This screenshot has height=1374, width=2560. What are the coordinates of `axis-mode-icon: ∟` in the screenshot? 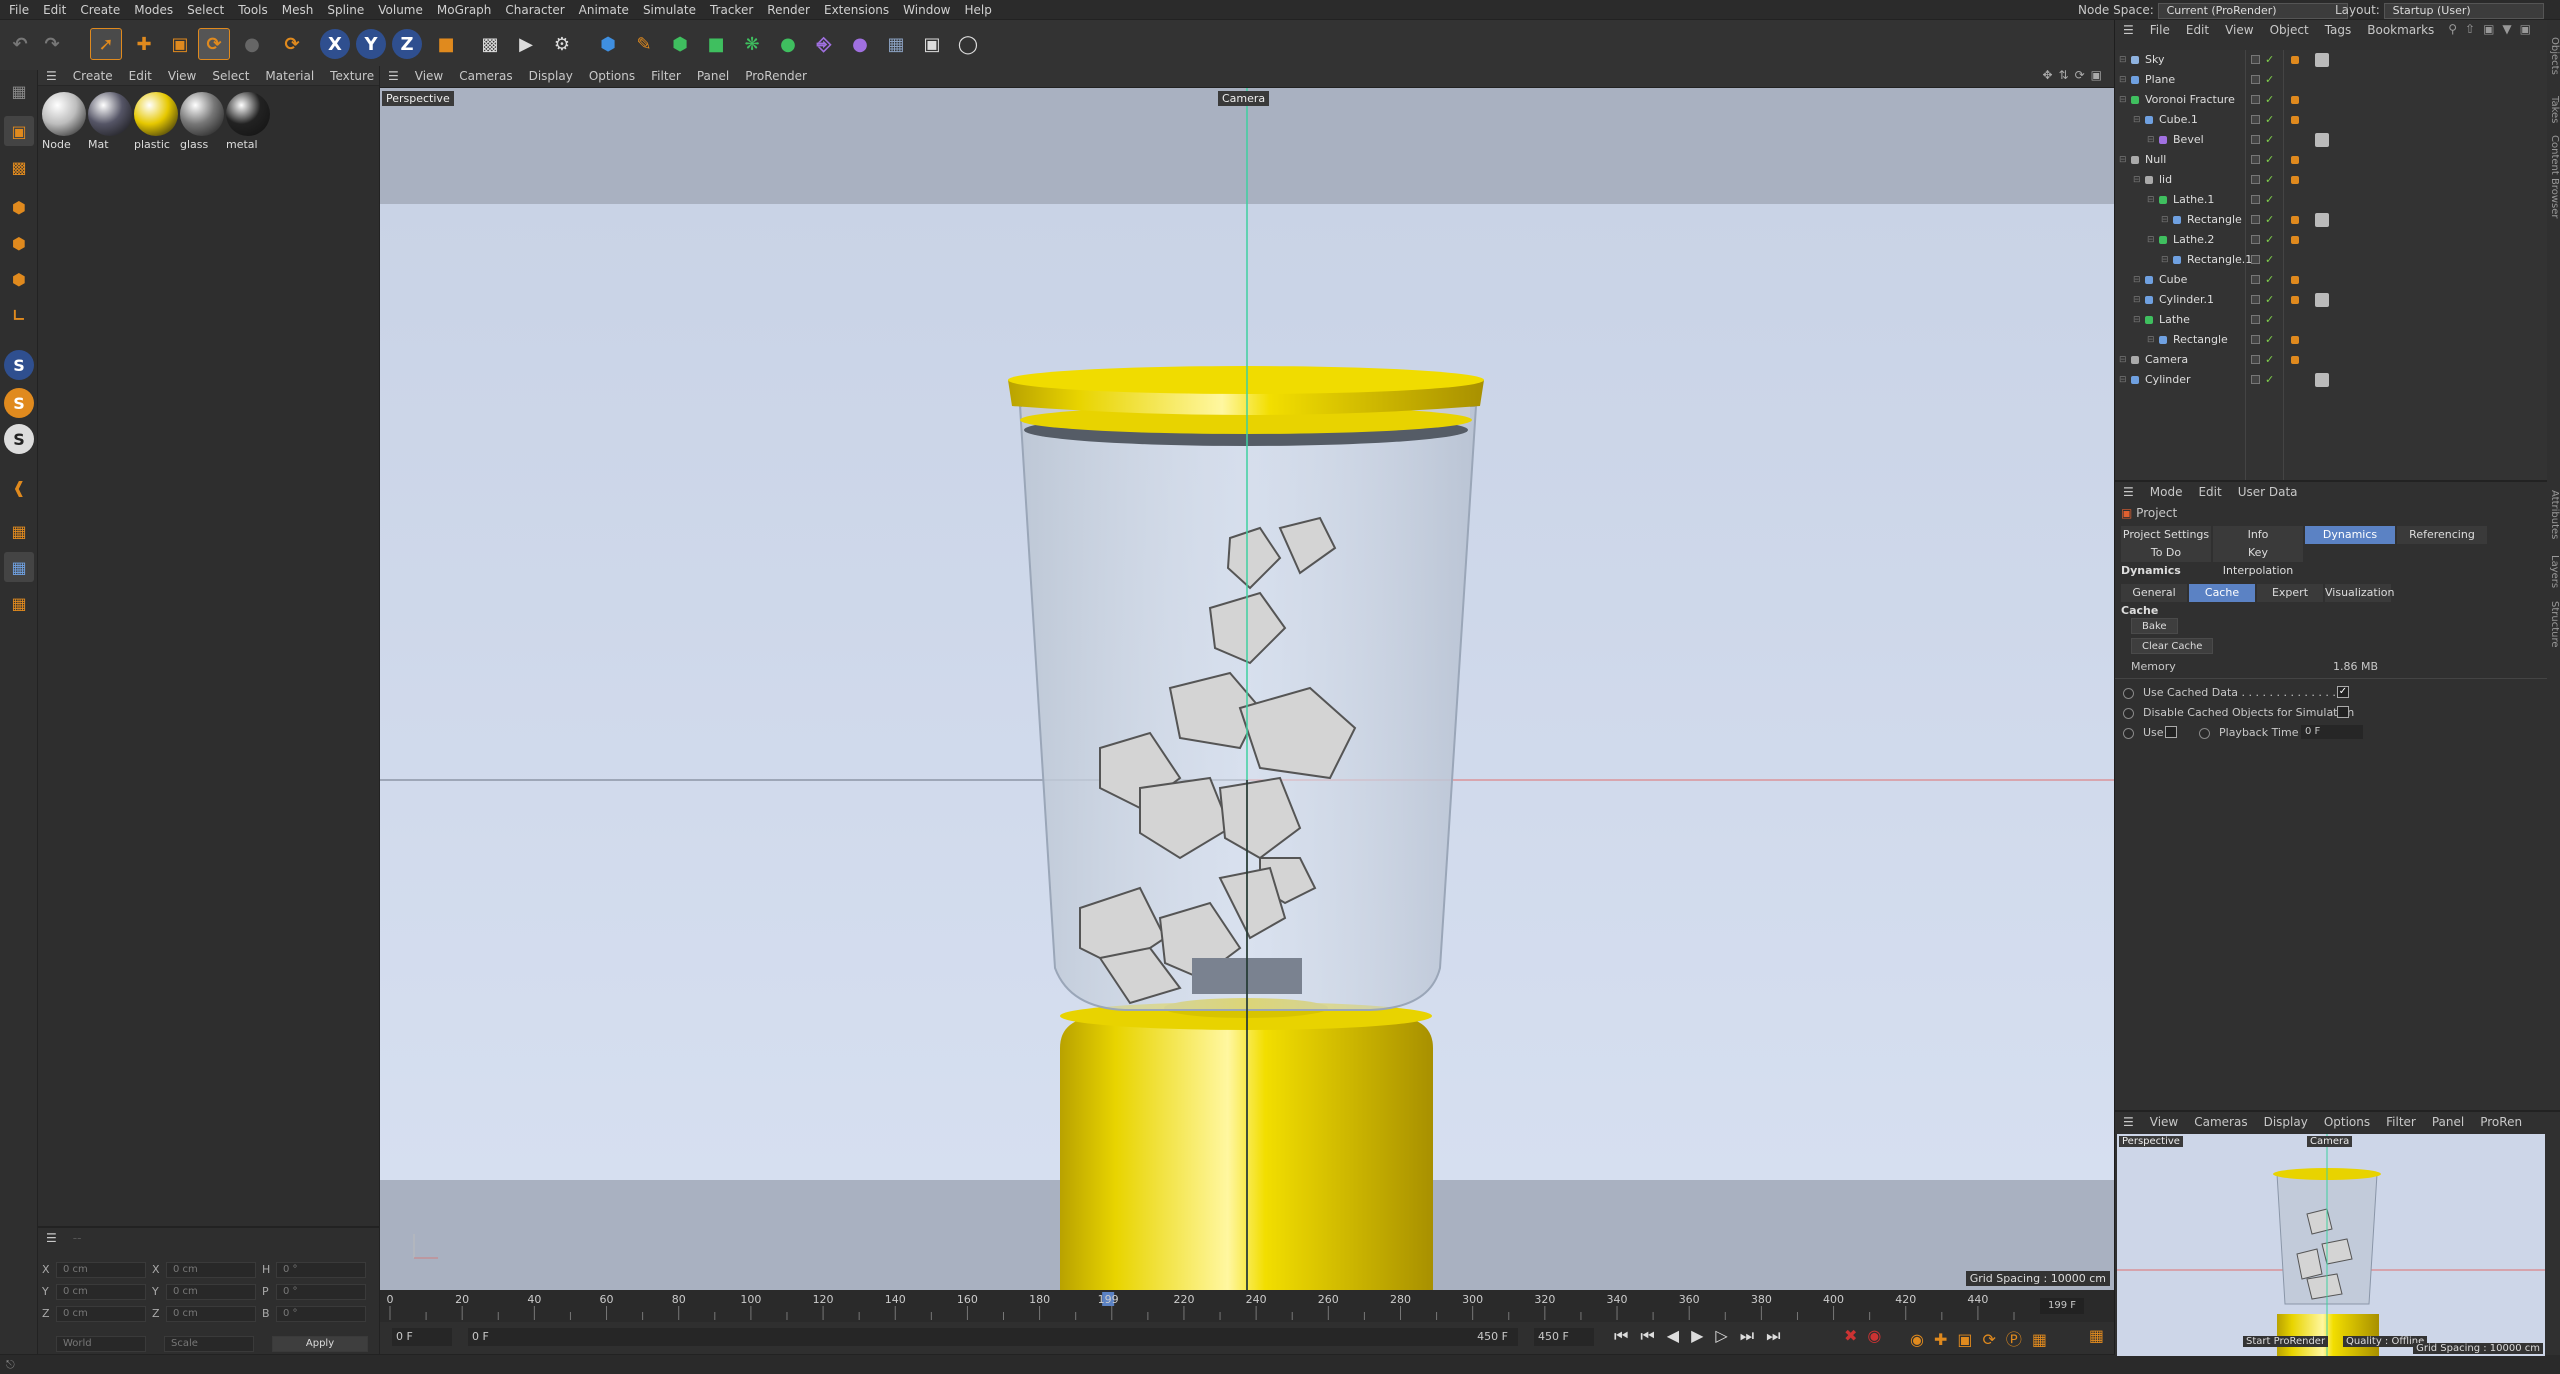 It's located at (19, 315).